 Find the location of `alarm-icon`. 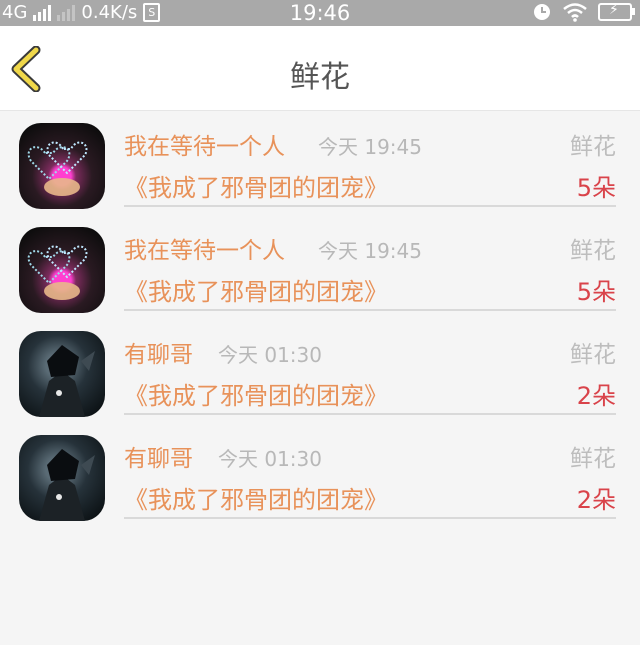

alarm-icon is located at coordinates (542, 12).